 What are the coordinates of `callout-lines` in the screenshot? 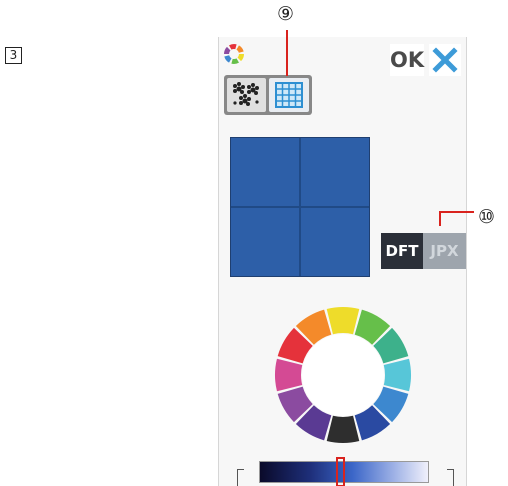 It's located at (380, 128).